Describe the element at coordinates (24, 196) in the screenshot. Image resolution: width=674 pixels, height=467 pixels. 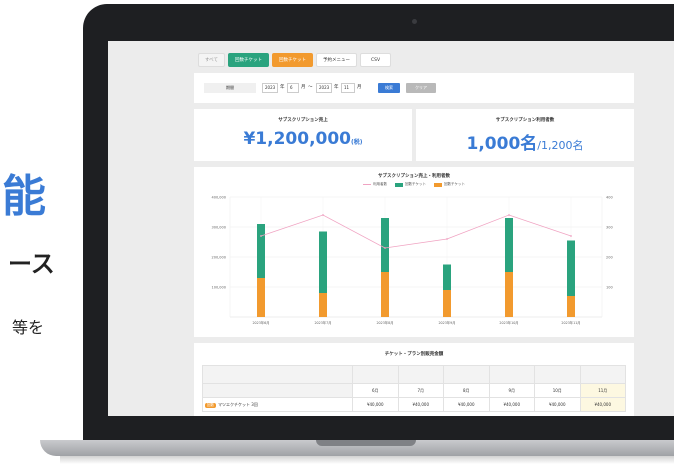
I see `headline-fragment: 能` at that location.